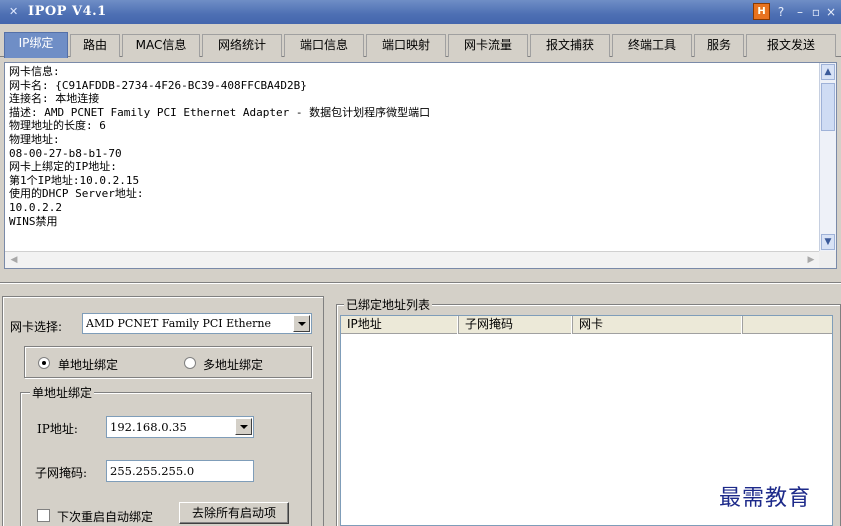  I want to click on scroll-up-icon: ▲, so click(828, 72).